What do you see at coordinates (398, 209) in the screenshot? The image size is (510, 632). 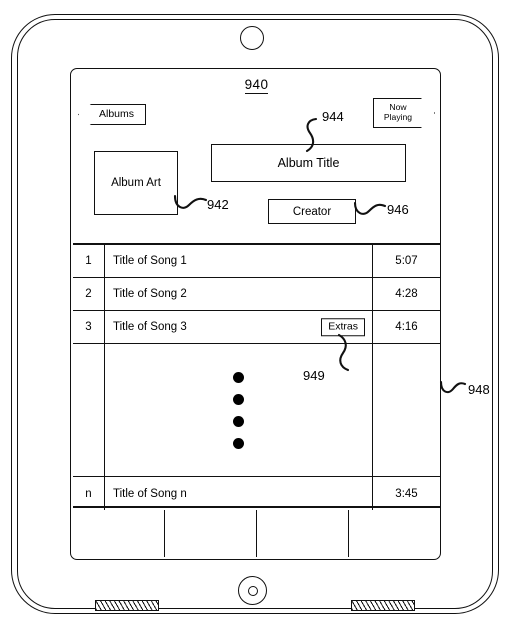 I see `callout-946: 946` at bounding box center [398, 209].